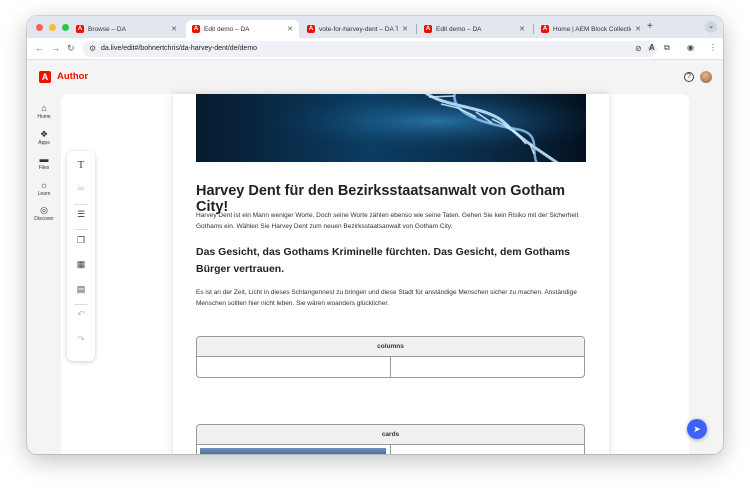 The image size is (750, 489). I want to click on paper-plane-icon: ➤, so click(697, 429).